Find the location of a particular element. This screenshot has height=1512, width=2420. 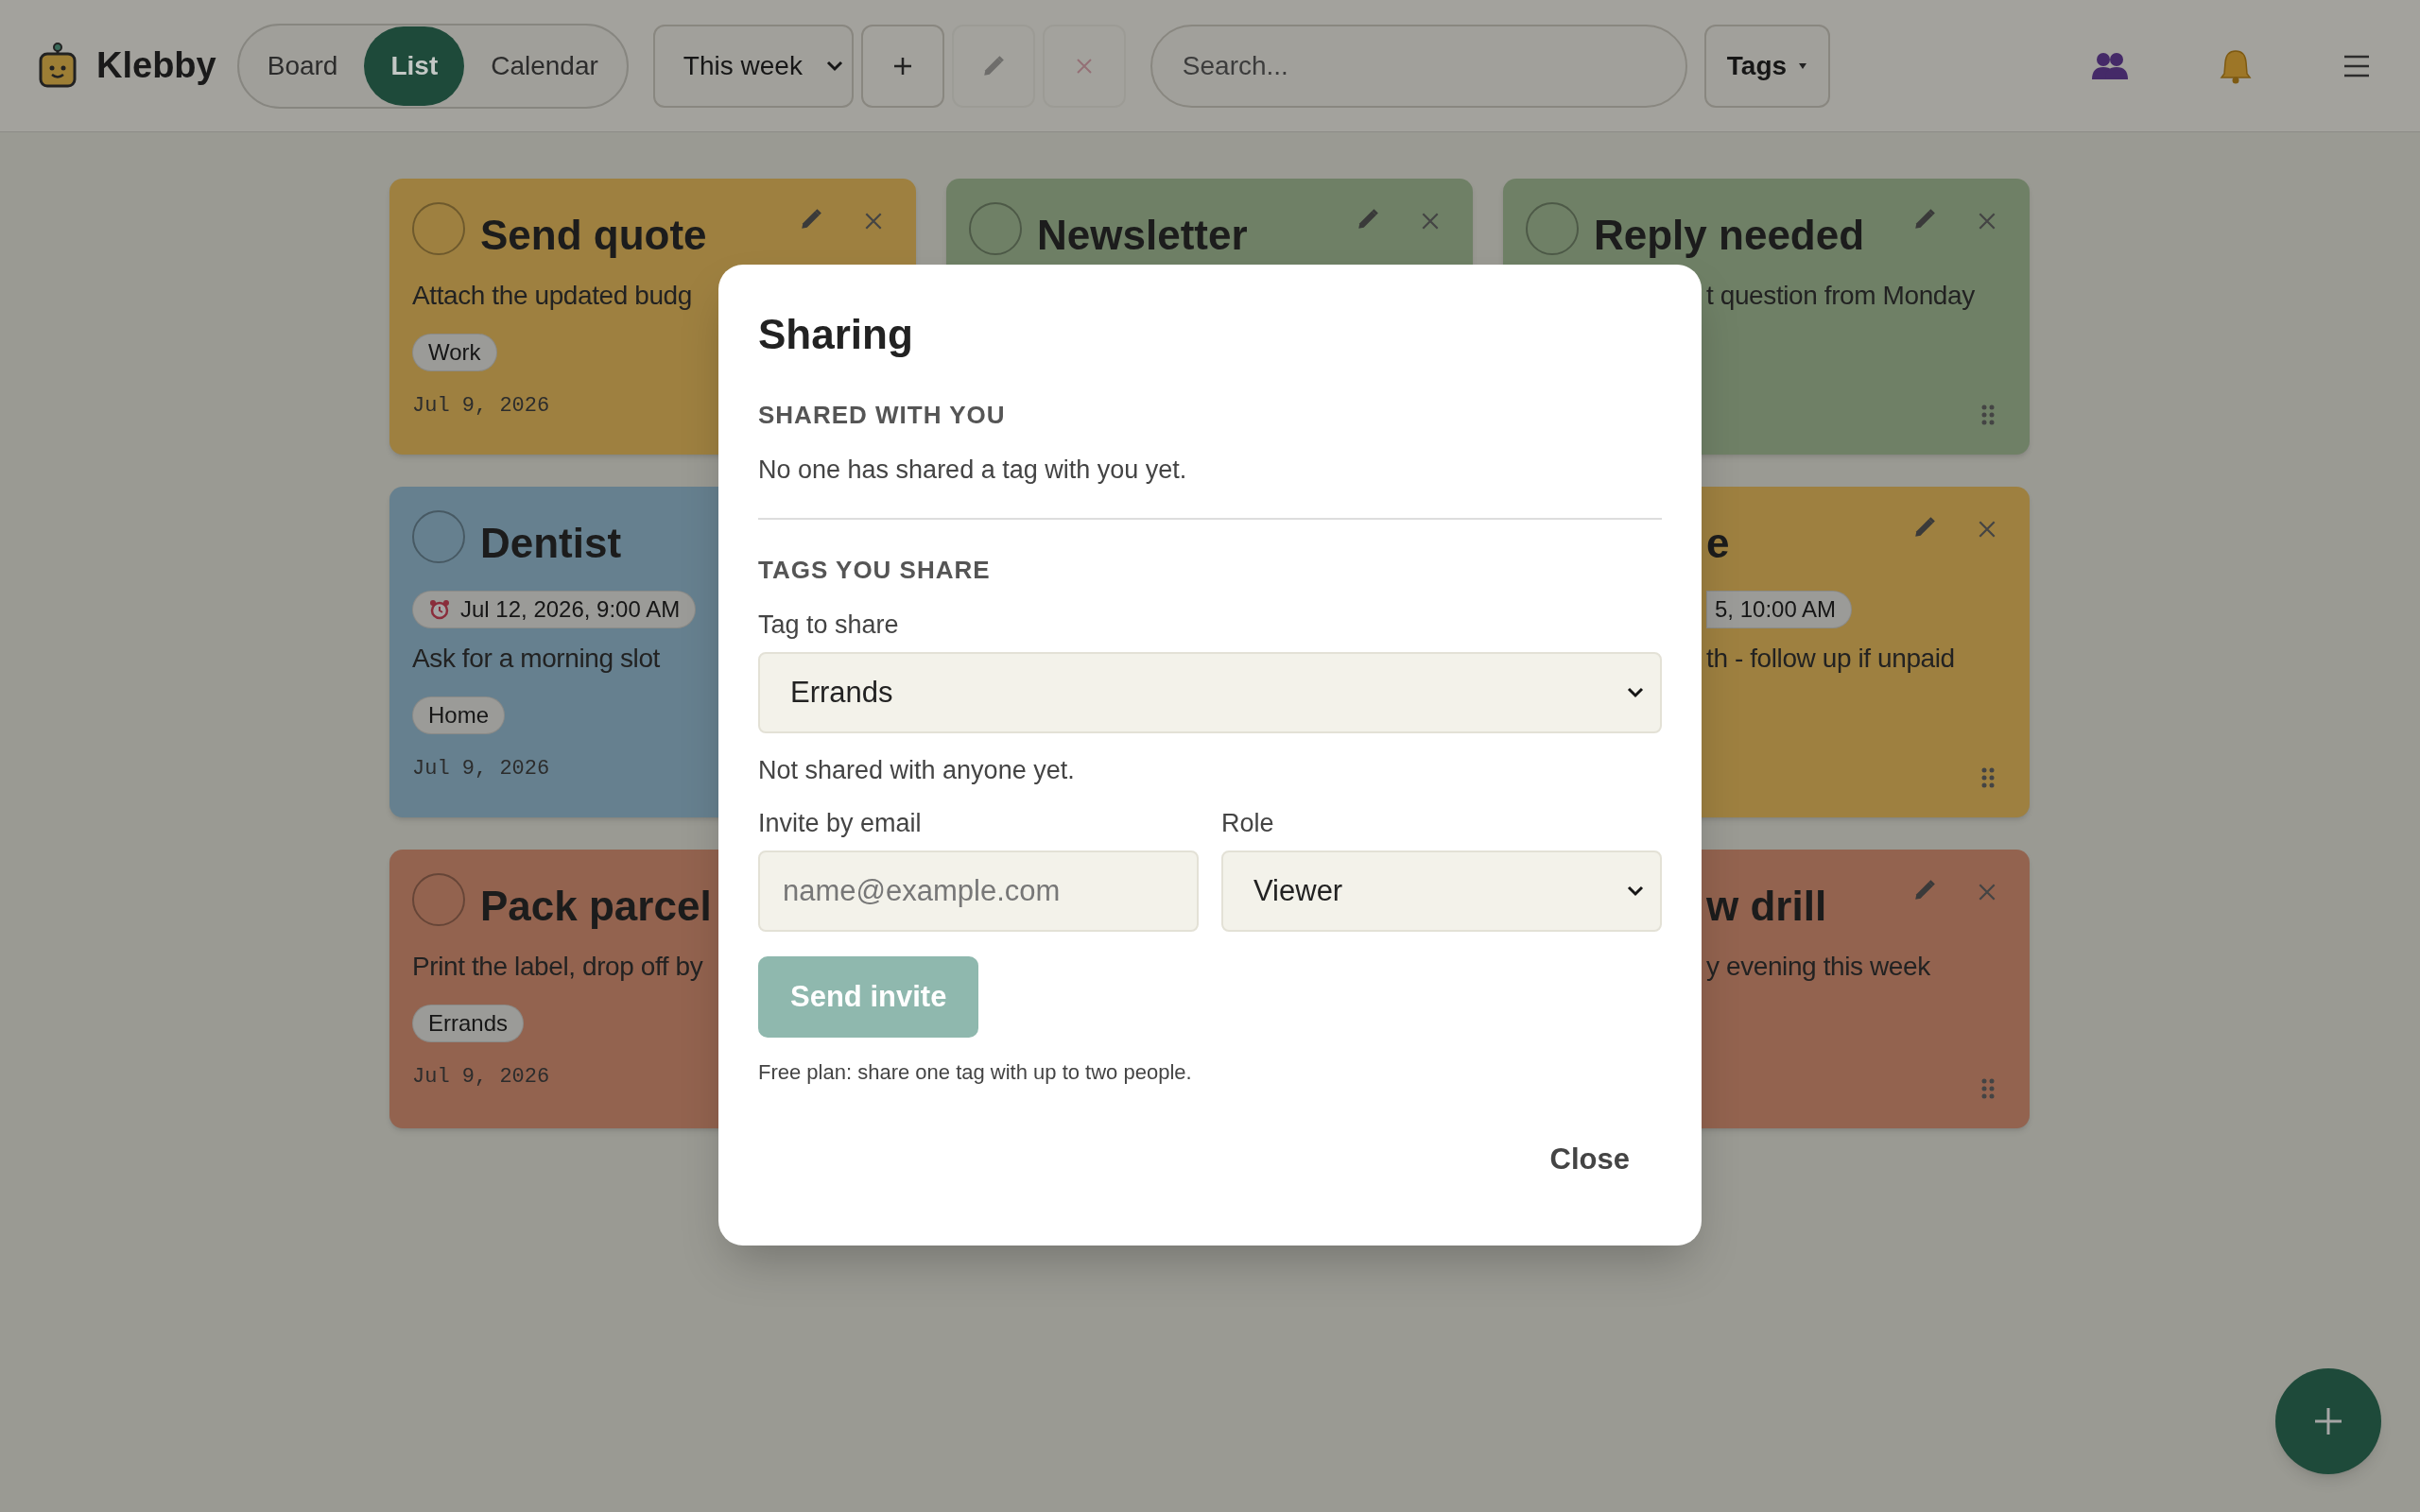

reminder-text: 5, 10:00 AM is located at coordinates (1776, 609).